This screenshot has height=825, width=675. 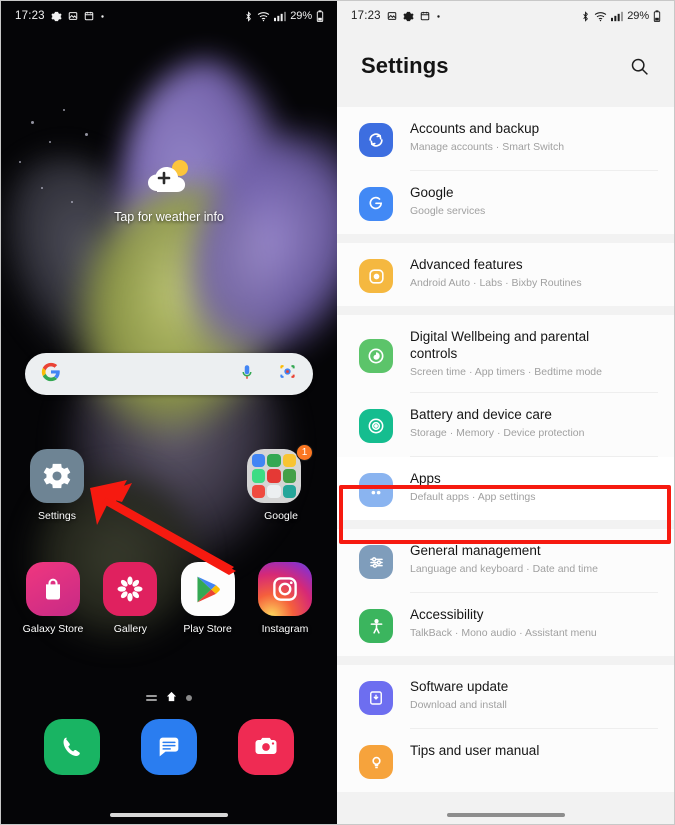 What do you see at coordinates (130, 629) in the screenshot?
I see `app-label: Gallery` at bounding box center [130, 629].